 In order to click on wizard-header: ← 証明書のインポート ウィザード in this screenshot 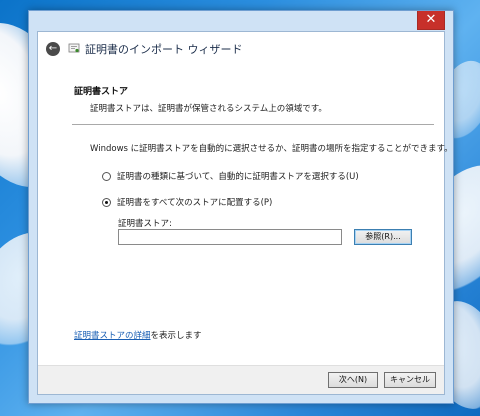, I will do `click(241, 49)`.